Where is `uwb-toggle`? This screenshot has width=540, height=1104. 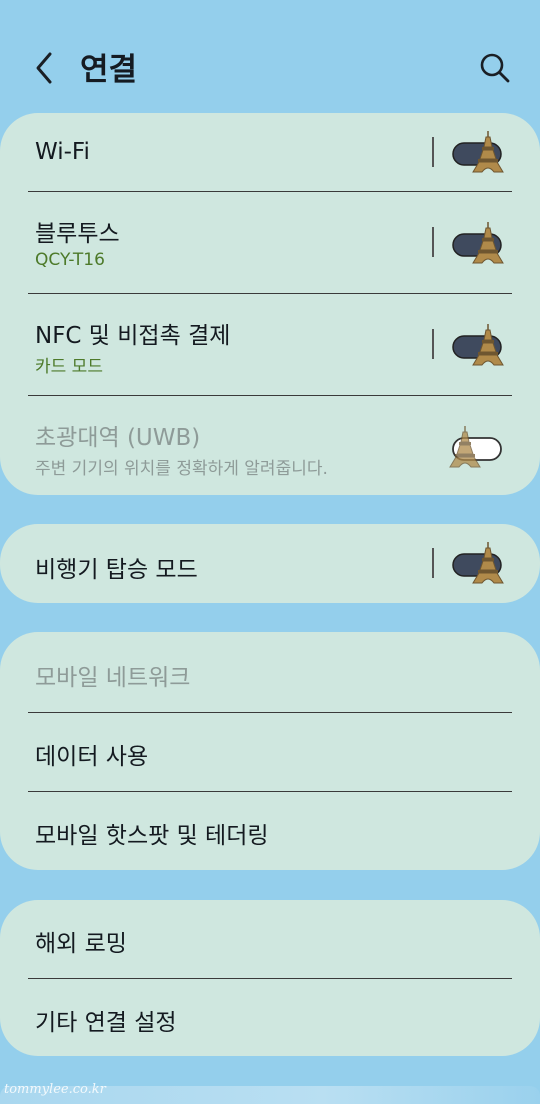
uwb-toggle is located at coordinates (475, 447).